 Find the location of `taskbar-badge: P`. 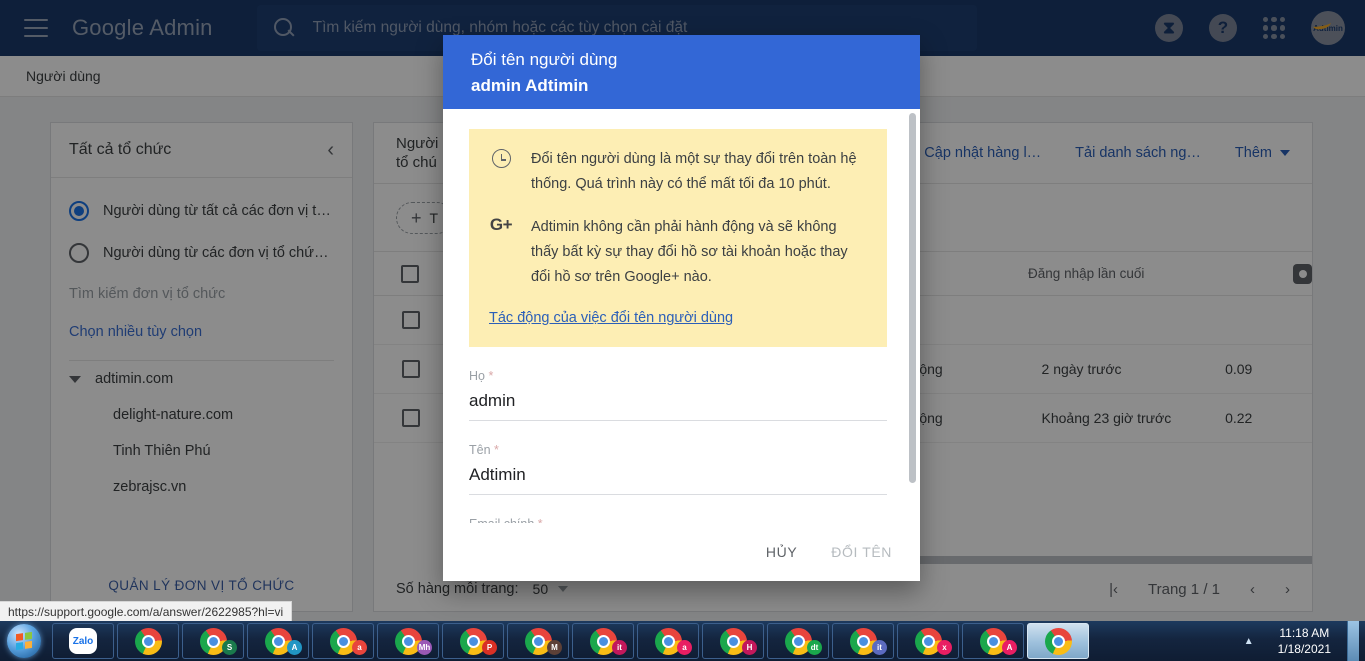

taskbar-badge: P is located at coordinates (489, 647).